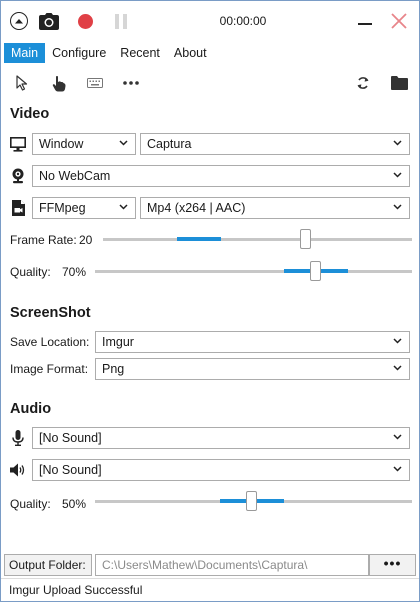 The height and width of the screenshot is (602, 420). Describe the element at coordinates (315, 271) in the screenshot. I see `video-quality-slider-thumb` at that location.